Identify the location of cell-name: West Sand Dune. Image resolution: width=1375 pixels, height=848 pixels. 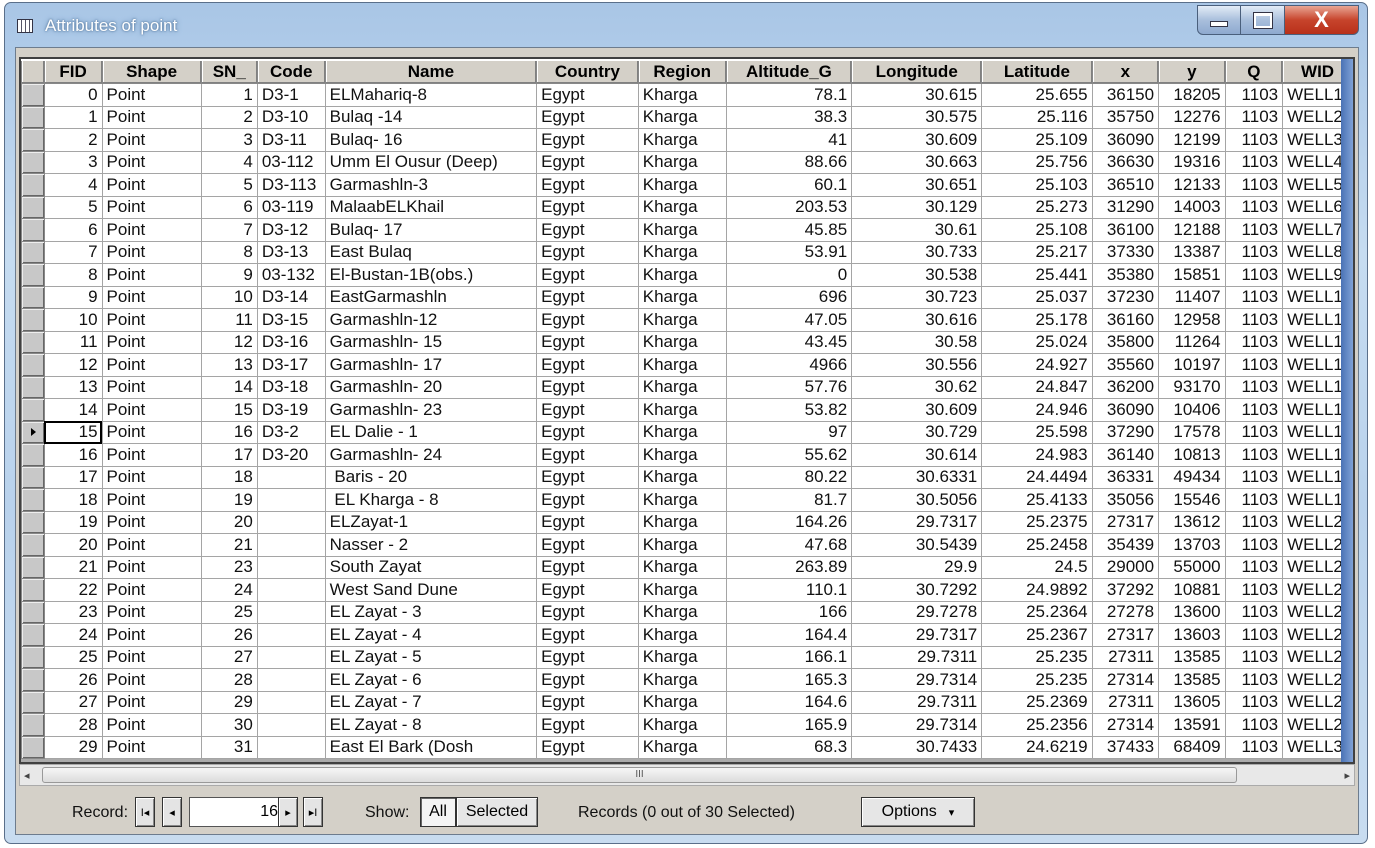
(431, 590).